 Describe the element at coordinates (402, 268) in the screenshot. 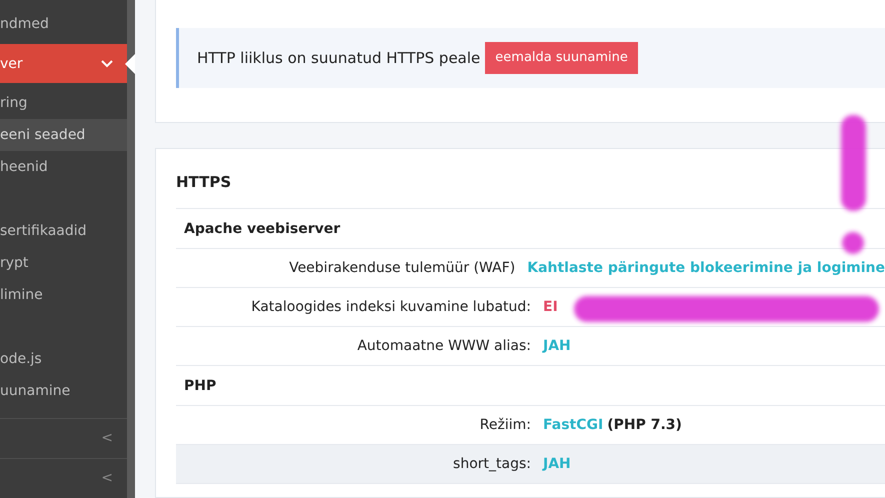

I see `setting-label: Veebirakenduse tulemüür (WAF)` at that location.